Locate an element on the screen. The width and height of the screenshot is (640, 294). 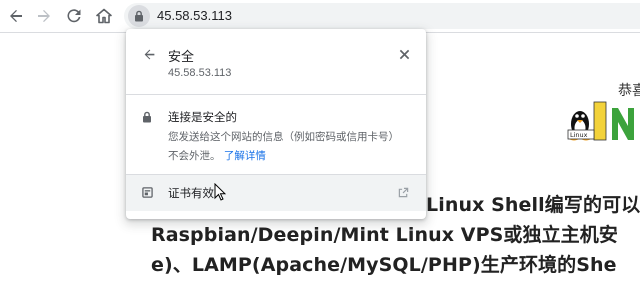
certificate-row: 证书有效 is located at coordinates (276, 193).